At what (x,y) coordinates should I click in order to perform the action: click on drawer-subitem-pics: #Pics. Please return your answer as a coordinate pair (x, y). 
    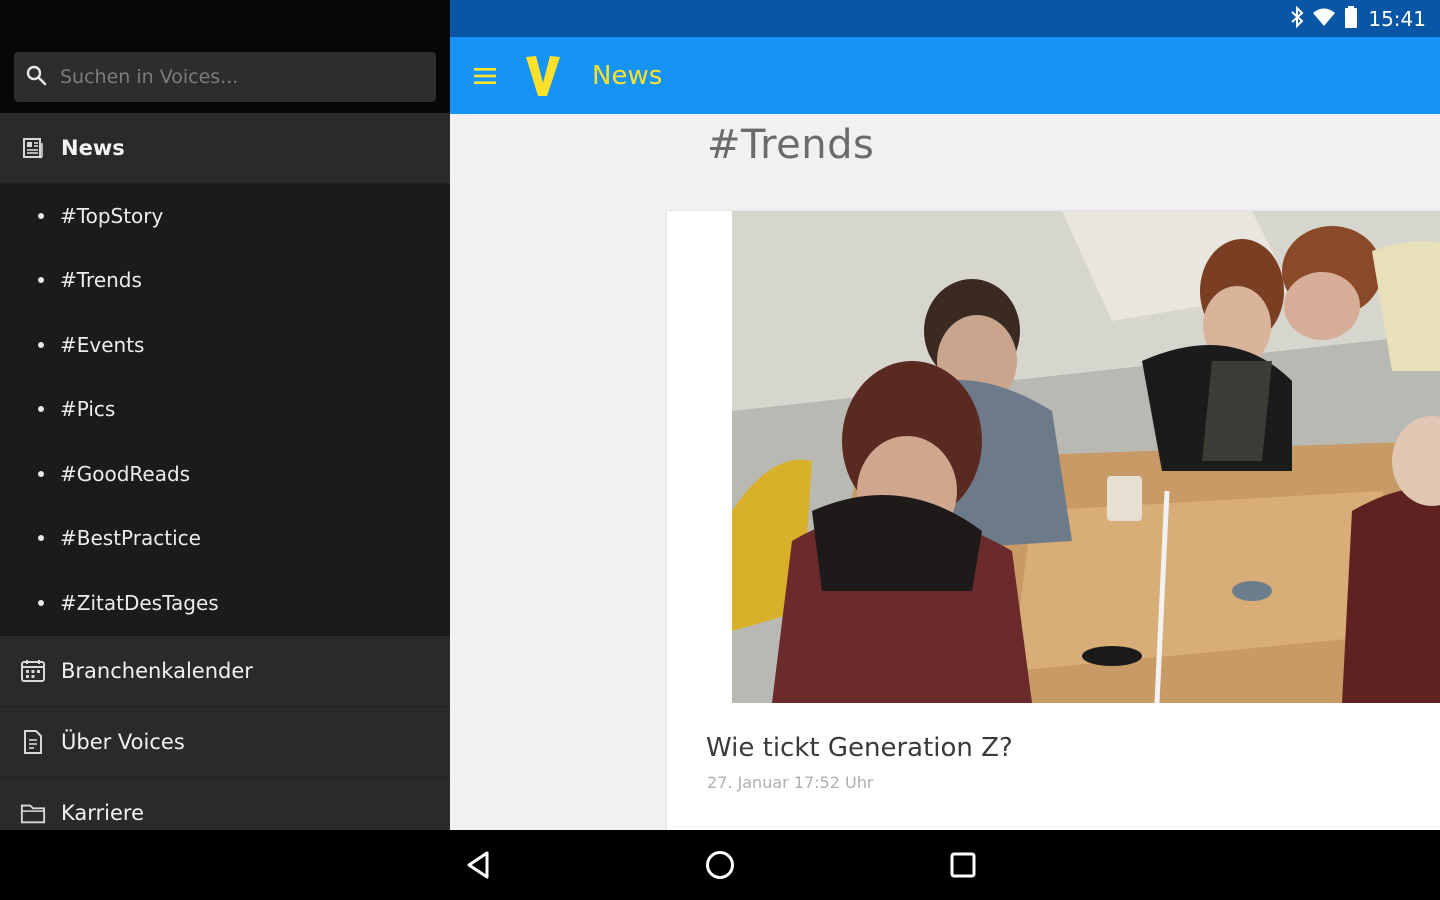
    Looking at the image, I should click on (225, 410).